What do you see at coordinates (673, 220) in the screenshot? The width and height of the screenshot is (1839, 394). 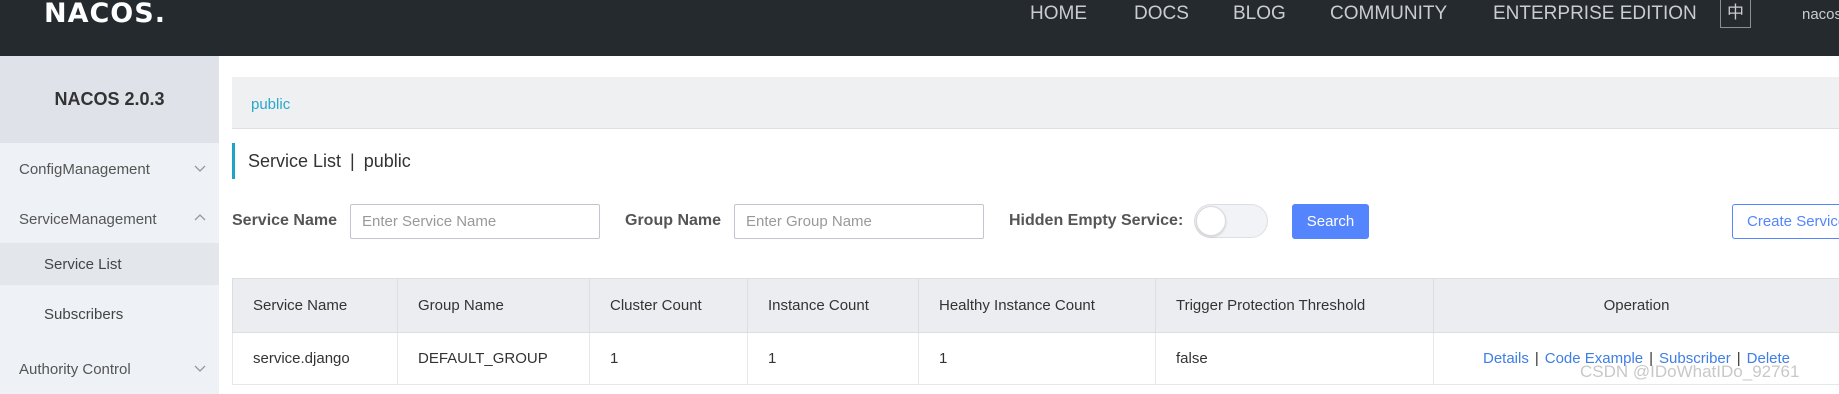 I see `group-name-label: Group Name` at bounding box center [673, 220].